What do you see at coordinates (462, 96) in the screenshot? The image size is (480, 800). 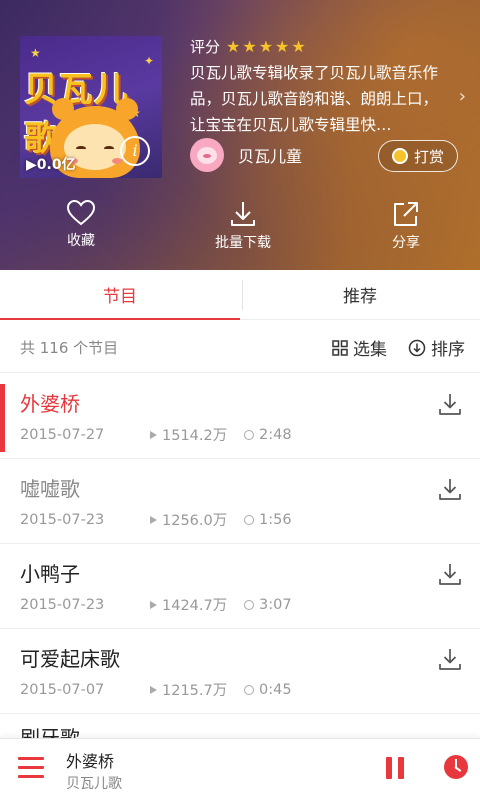 I see `chevron-right-icon: ›` at bounding box center [462, 96].